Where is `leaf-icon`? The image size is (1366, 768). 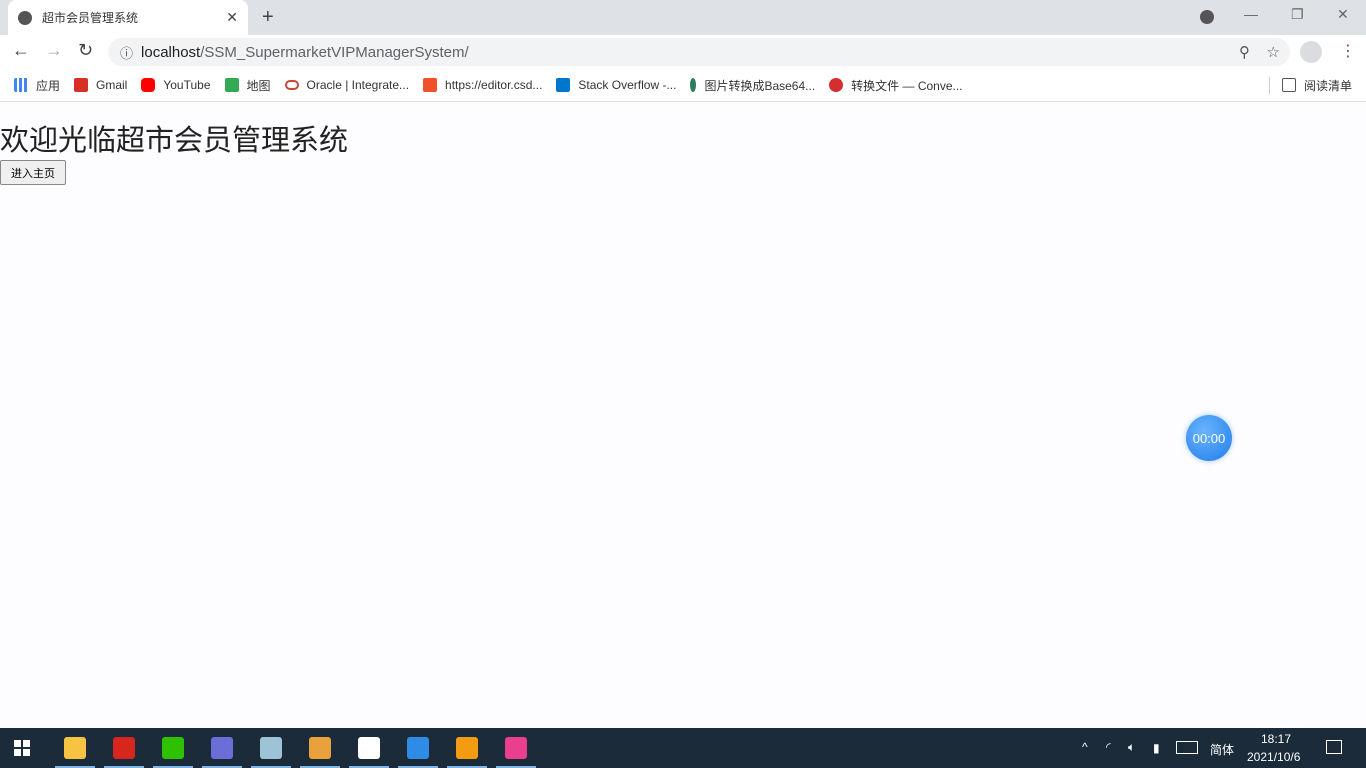
leaf-icon is located at coordinates (693, 85).